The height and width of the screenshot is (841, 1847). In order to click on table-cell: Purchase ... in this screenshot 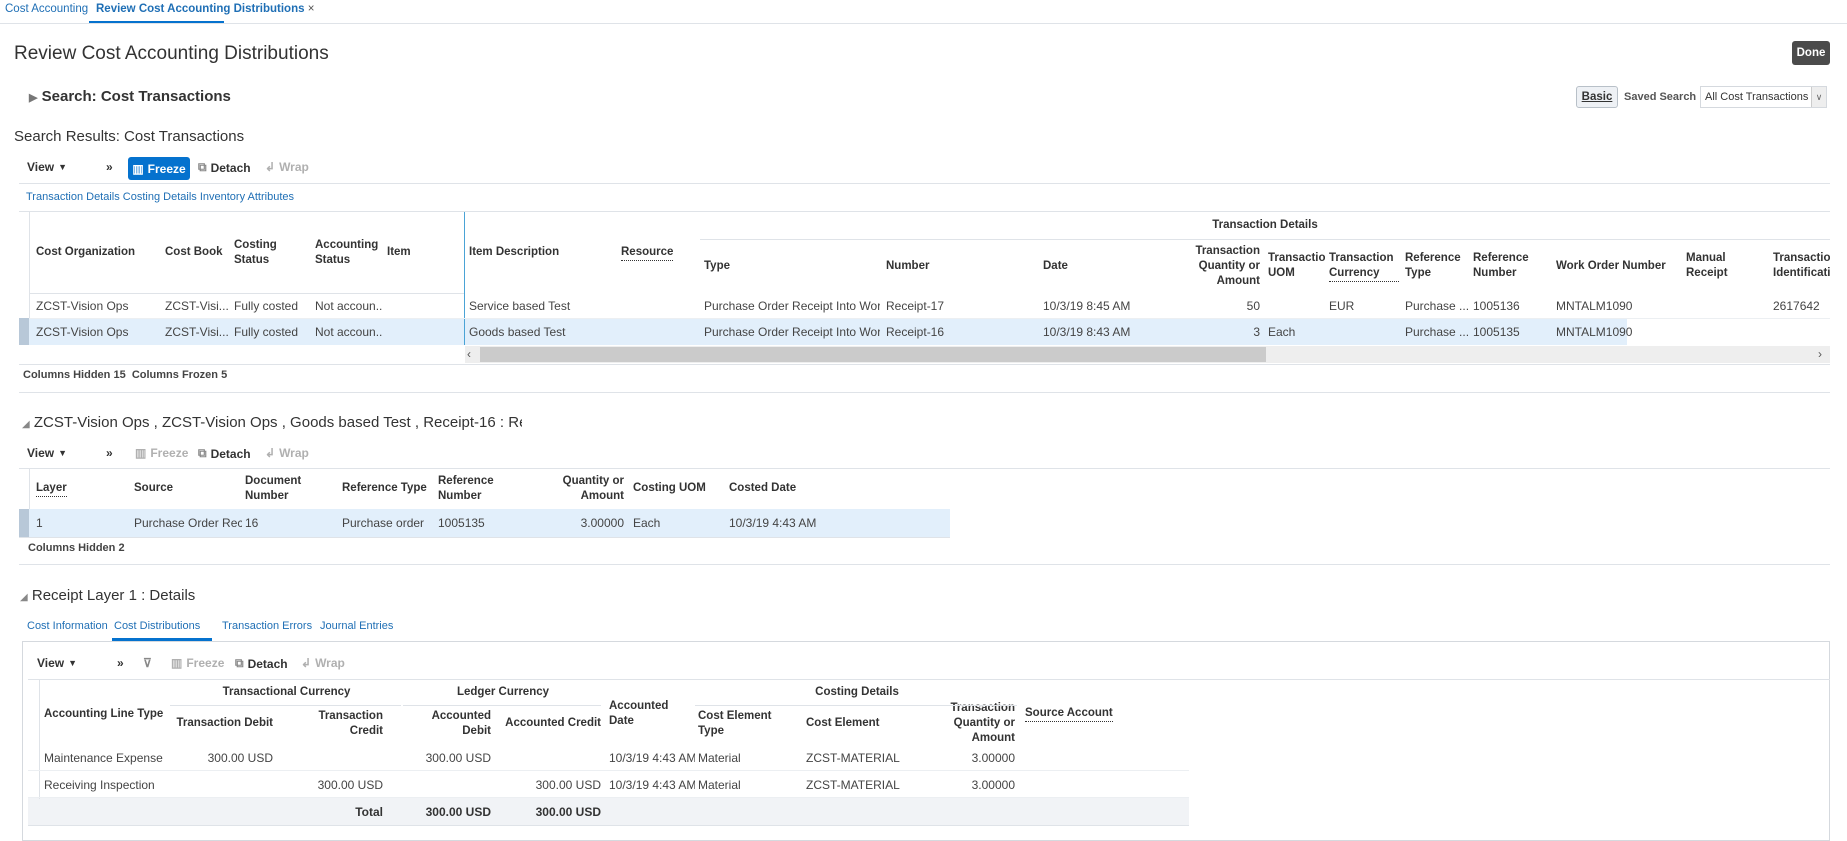, I will do `click(1436, 306)`.